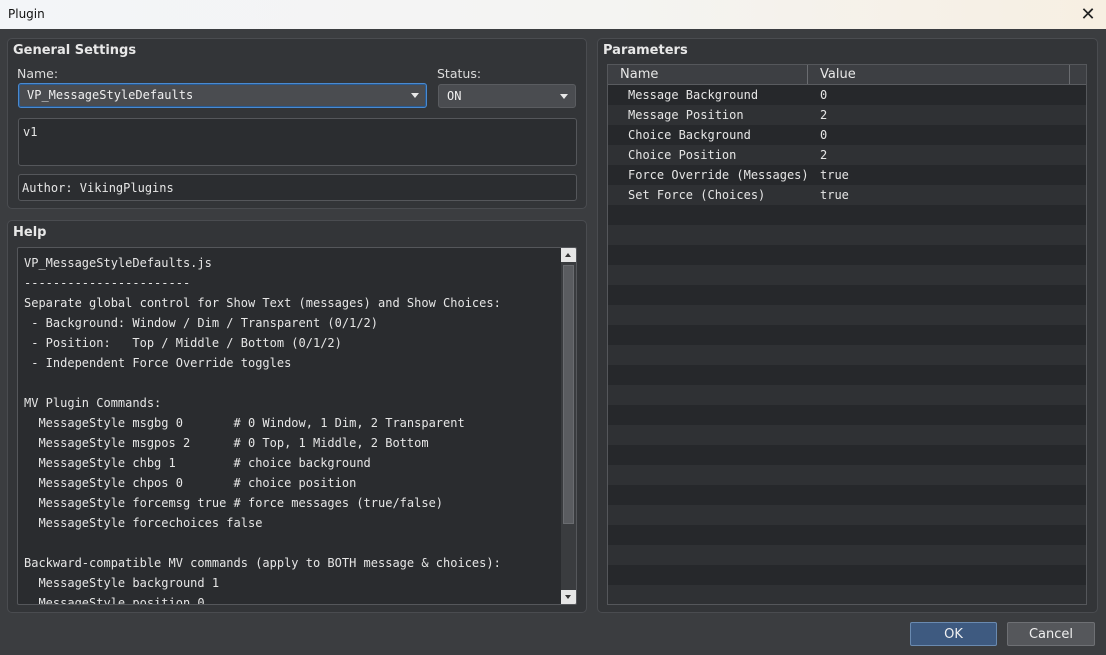  What do you see at coordinates (38, 73) in the screenshot?
I see `name-label: Name:` at bounding box center [38, 73].